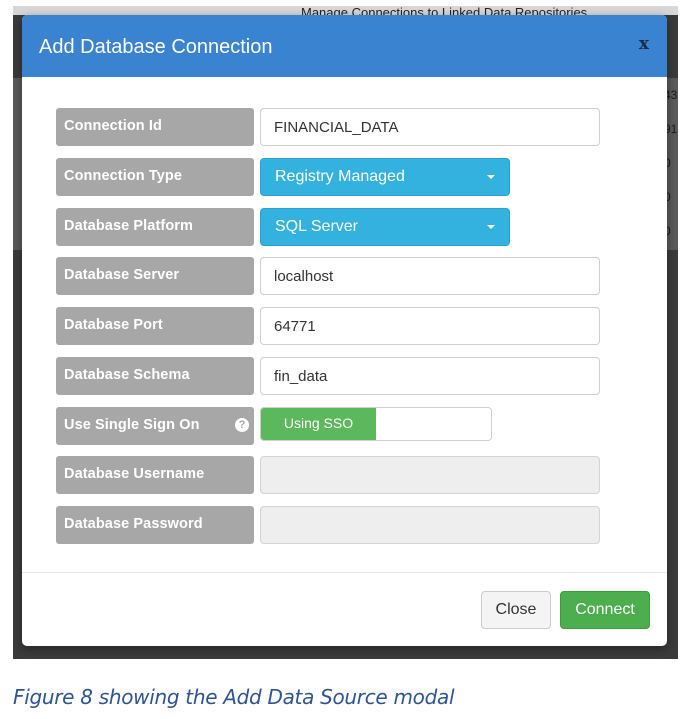 The image size is (692, 719). I want to click on use-sso-row: Use Single Sign On ? Using SSO, so click(336, 426).